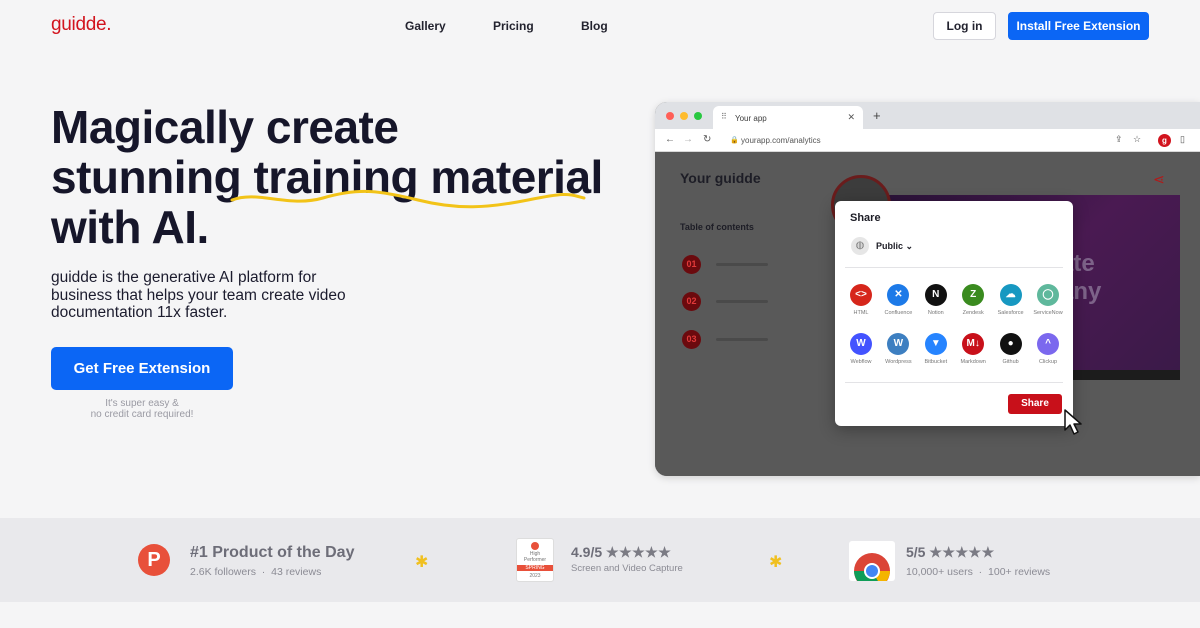  I want to click on get-free-extension-button: Get Free Extension, so click(142, 368).